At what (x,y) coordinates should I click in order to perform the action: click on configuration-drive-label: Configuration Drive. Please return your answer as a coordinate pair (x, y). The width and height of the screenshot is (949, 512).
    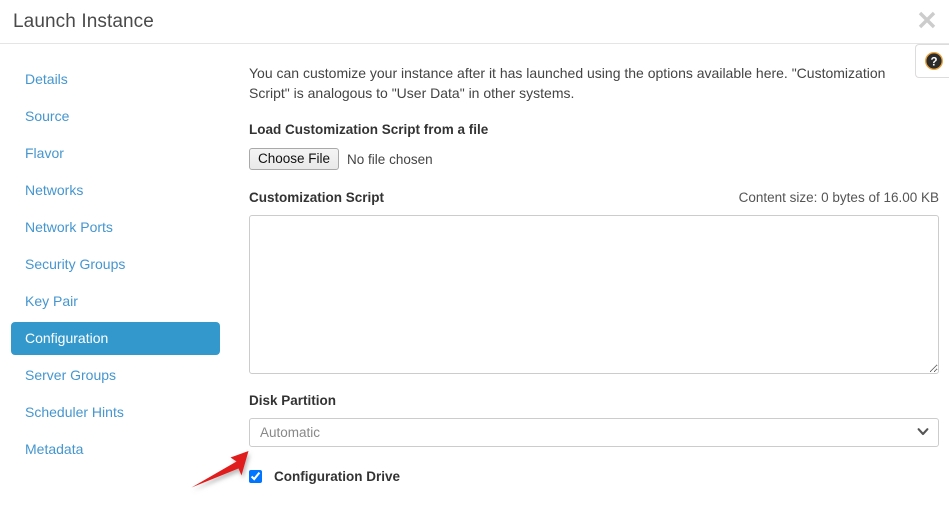
    Looking at the image, I should click on (337, 476).